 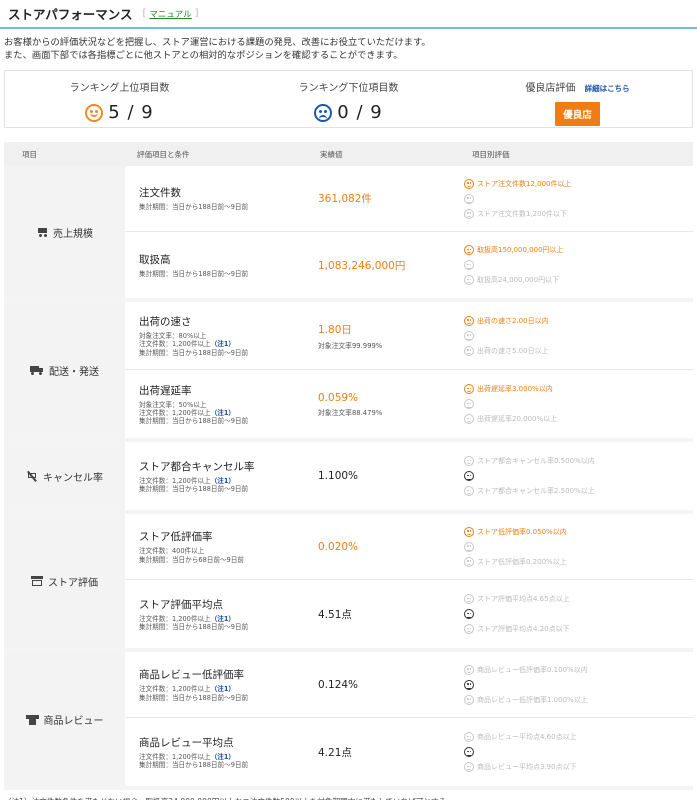 I want to click on evaluation-text: ストア低評価率0.200%以上, so click(x=522, y=561).